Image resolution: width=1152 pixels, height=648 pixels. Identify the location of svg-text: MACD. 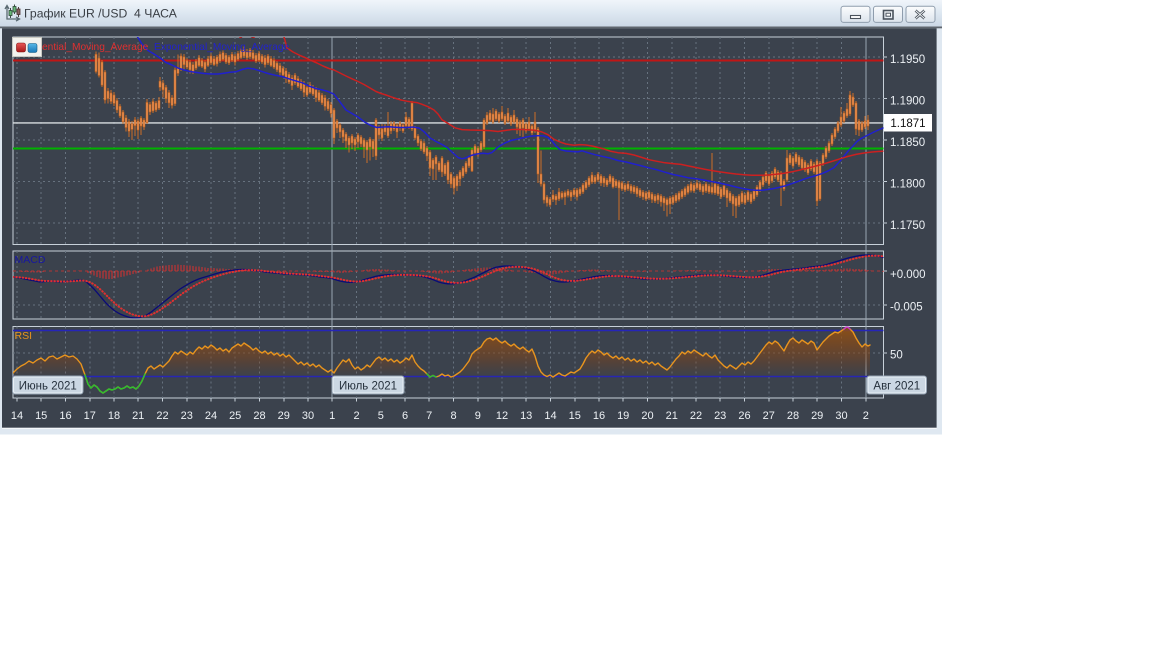
(30, 260).